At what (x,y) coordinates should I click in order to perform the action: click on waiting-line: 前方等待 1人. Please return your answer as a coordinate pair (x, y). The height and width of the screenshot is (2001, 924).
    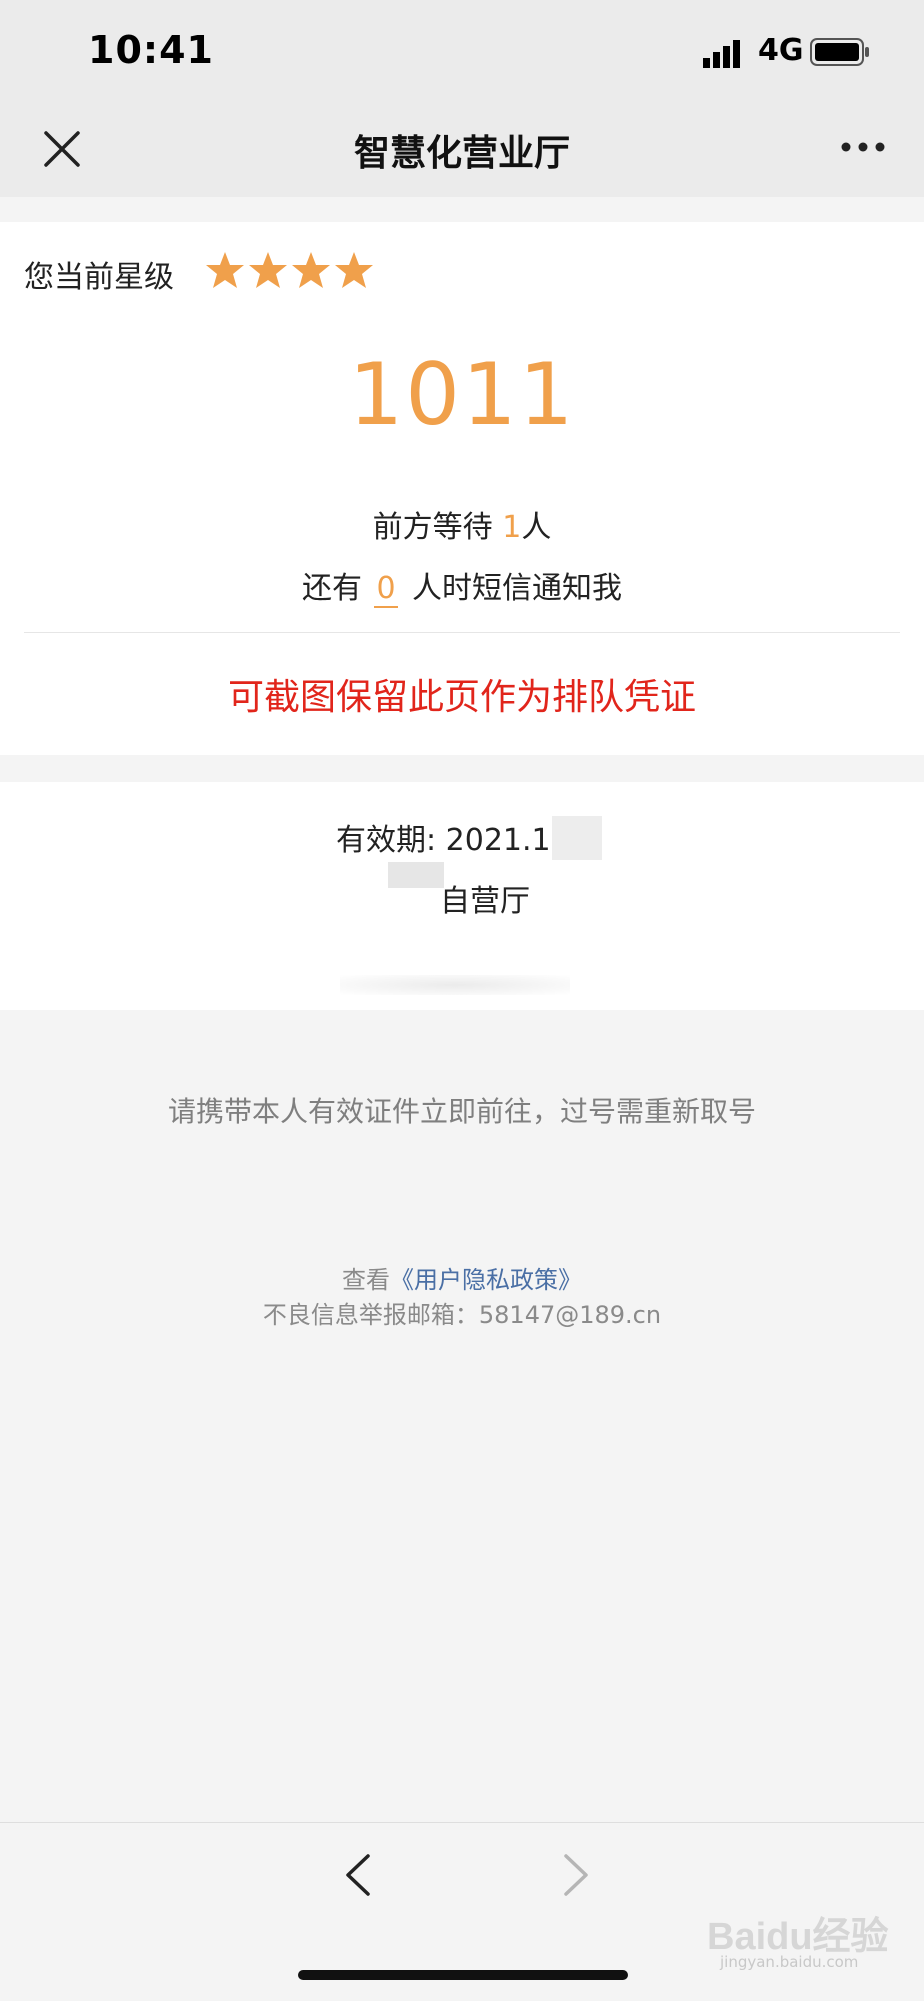
    Looking at the image, I should click on (462, 524).